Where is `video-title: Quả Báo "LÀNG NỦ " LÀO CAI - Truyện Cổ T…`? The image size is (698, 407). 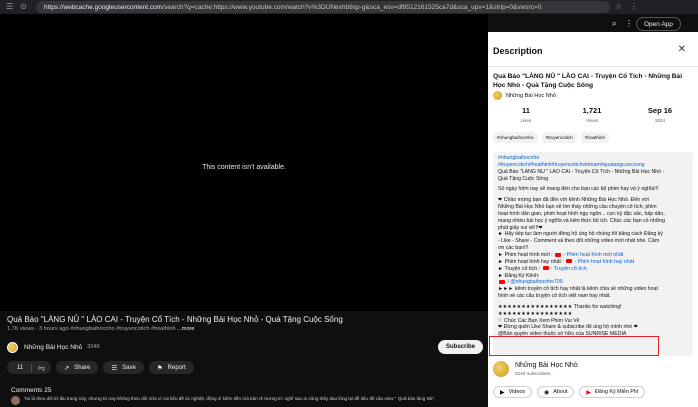
video-title: Quả Báo "LÀNG NỦ " LÀO CAI - Truyện Cổ T… is located at coordinates (175, 319).